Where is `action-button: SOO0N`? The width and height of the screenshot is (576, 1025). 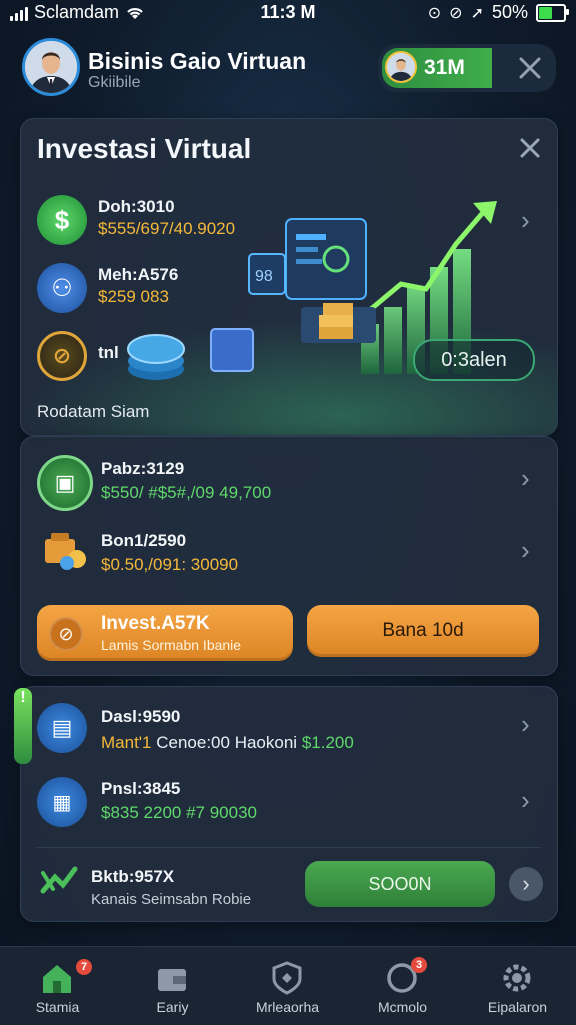
action-button: SOO0N is located at coordinates (400, 884).